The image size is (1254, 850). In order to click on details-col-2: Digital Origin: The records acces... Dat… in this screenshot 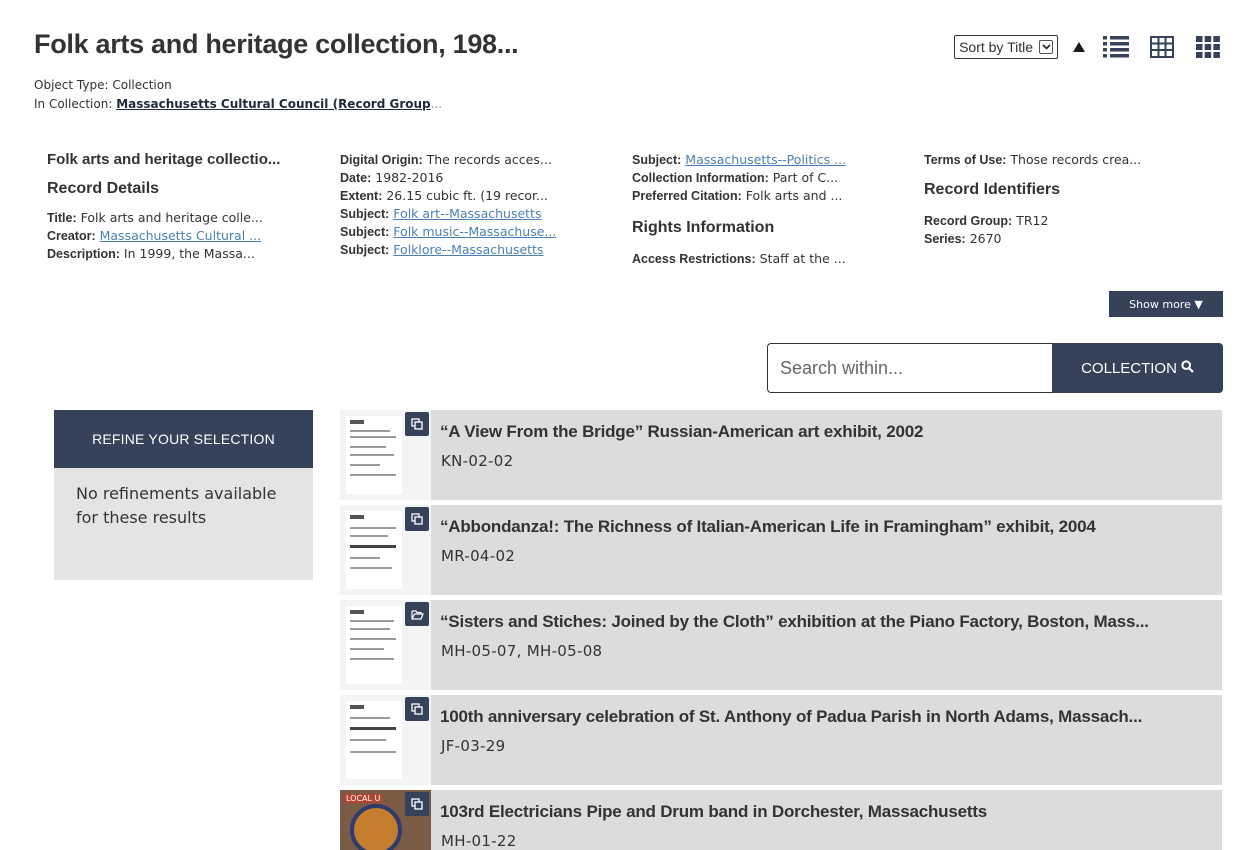, I will do `click(474, 205)`.